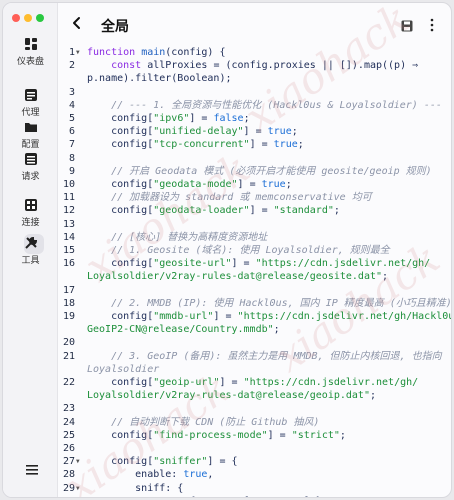 Image resolution: width=454 pixels, height=500 pixels. I want to click on code-text: TLS: { ports: [443, 8443] },, so click(207, 496).